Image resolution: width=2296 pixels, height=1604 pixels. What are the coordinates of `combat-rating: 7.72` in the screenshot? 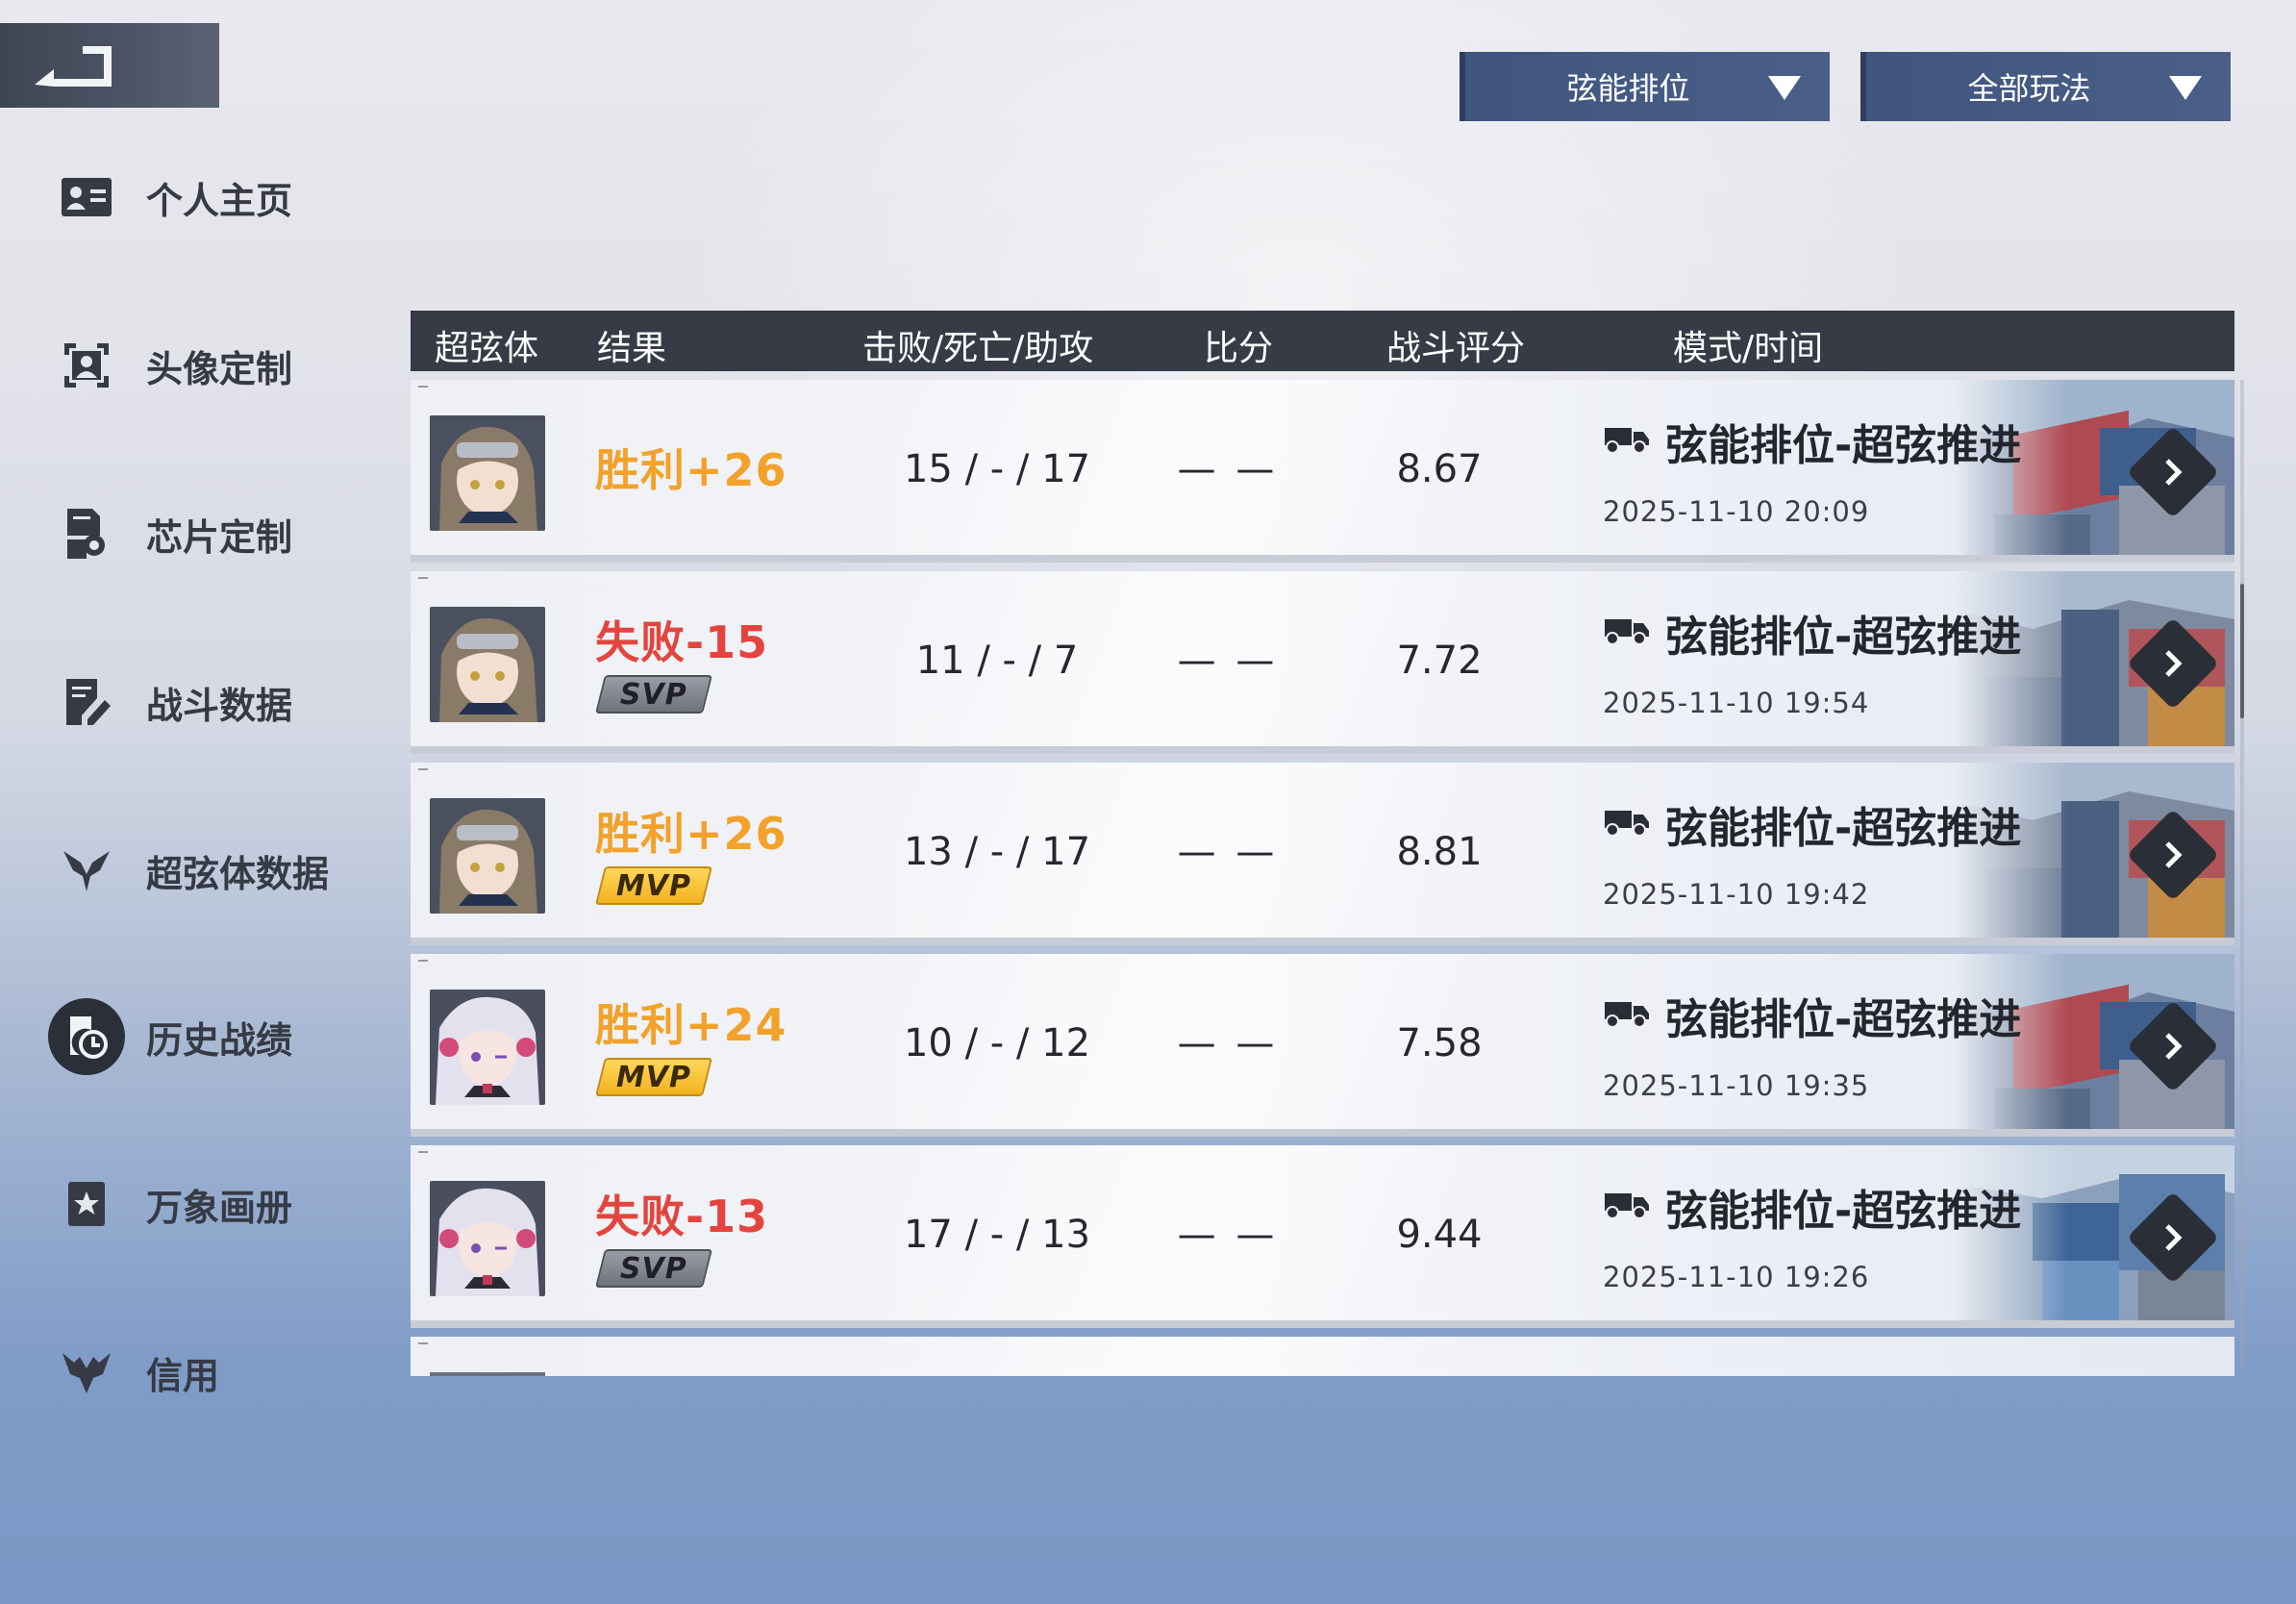 It's located at (1439, 661).